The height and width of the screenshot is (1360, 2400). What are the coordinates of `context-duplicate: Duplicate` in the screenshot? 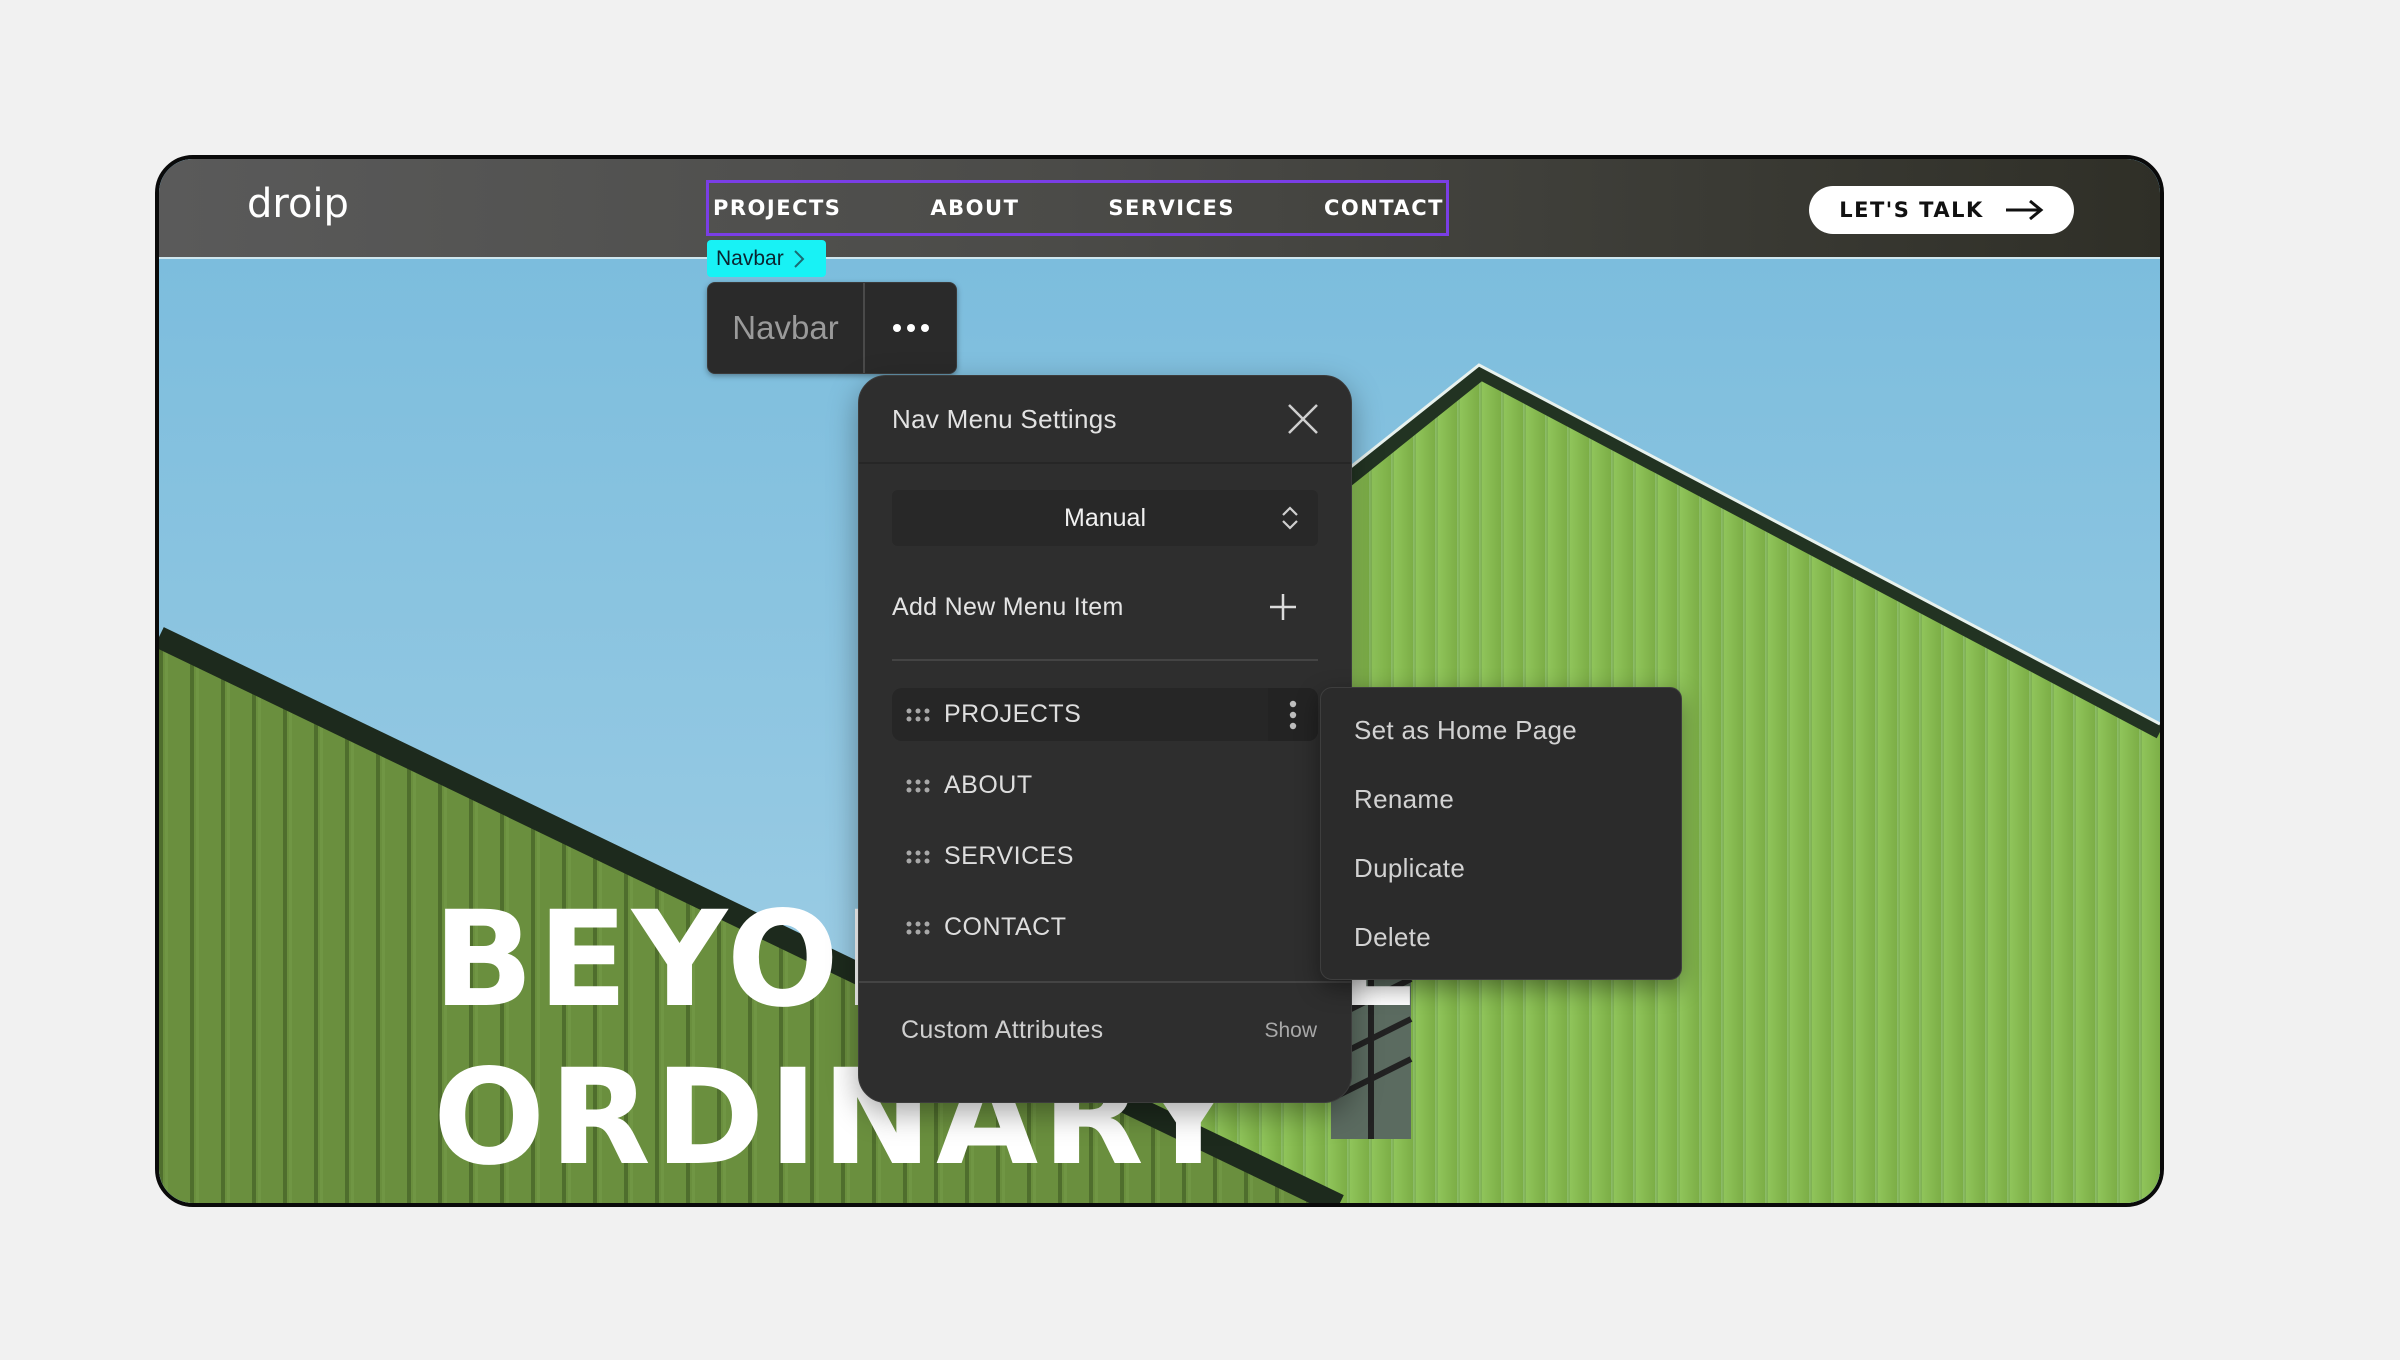 It's located at (1501, 881).